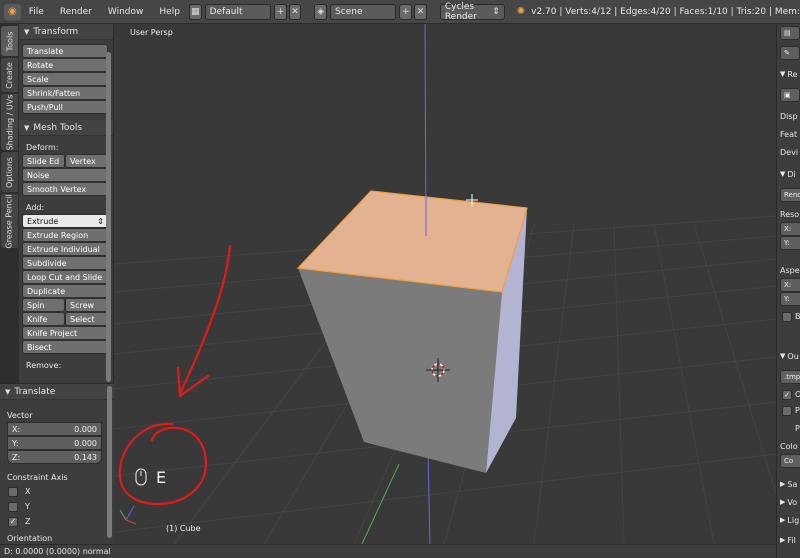 The image size is (800, 558). What do you see at coordinates (76, 12) in the screenshot?
I see `menu-render: Render` at bounding box center [76, 12].